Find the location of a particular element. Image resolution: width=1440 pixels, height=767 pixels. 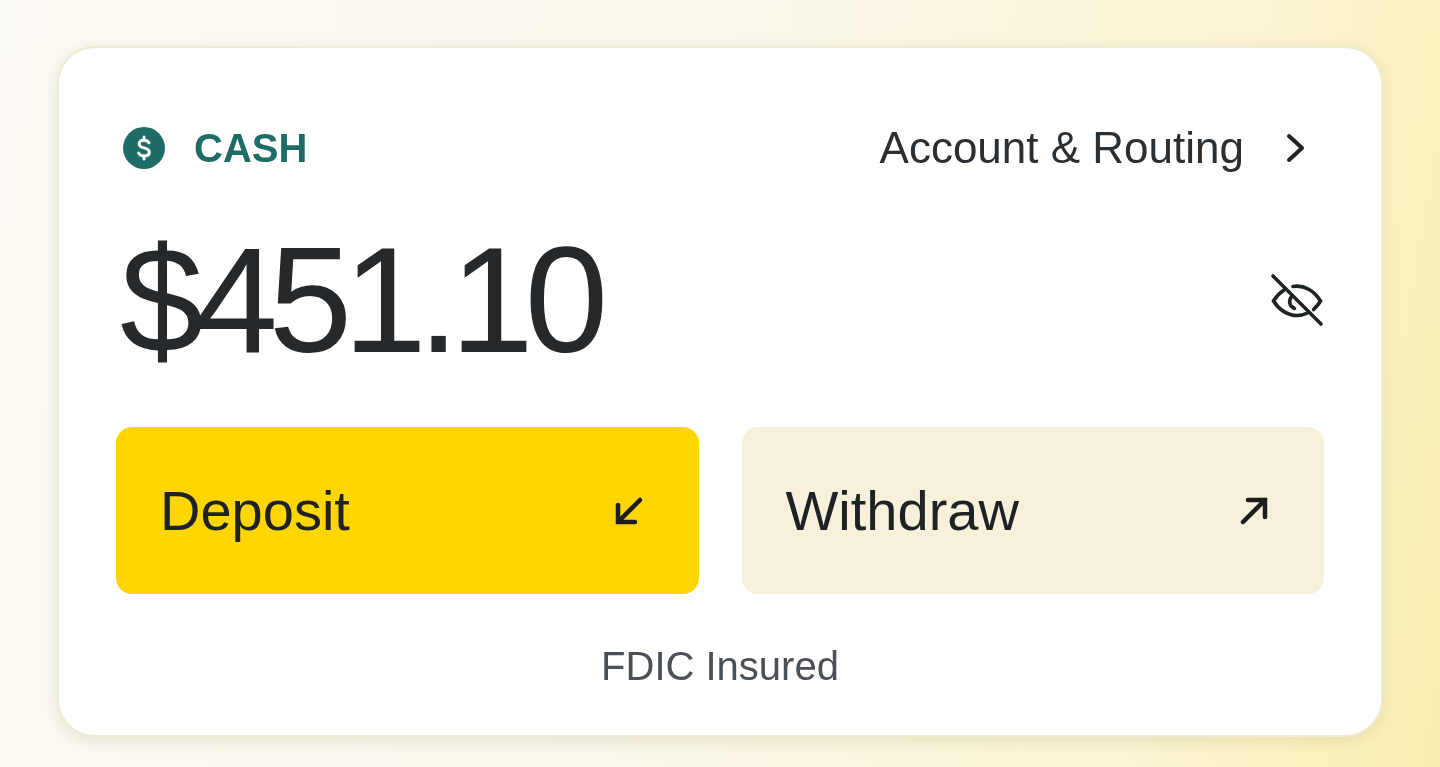

footer-note: FDIC Insured is located at coordinates (720, 666).